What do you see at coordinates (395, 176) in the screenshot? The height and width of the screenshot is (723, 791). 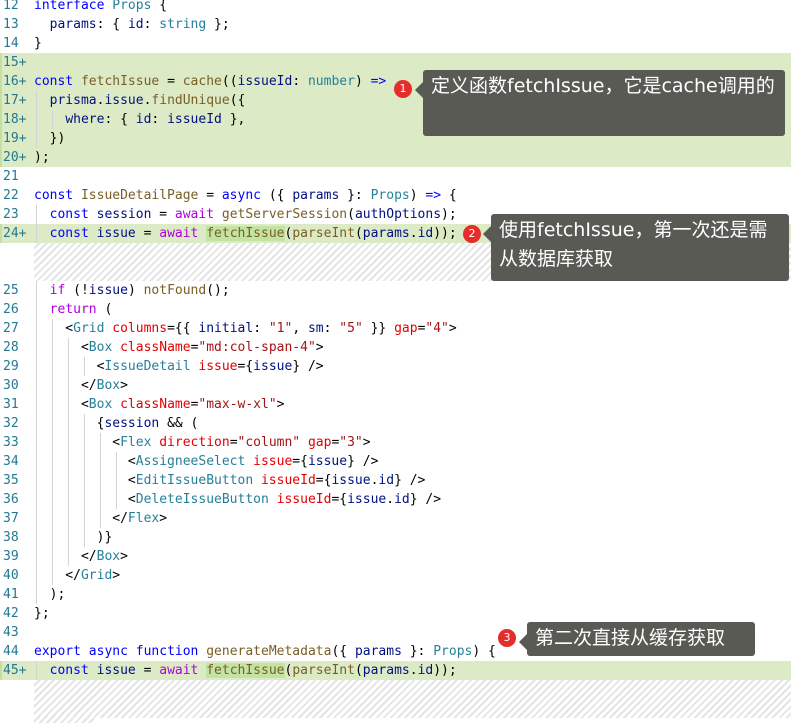 I see `code-line: 21` at bounding box center [395, 176].